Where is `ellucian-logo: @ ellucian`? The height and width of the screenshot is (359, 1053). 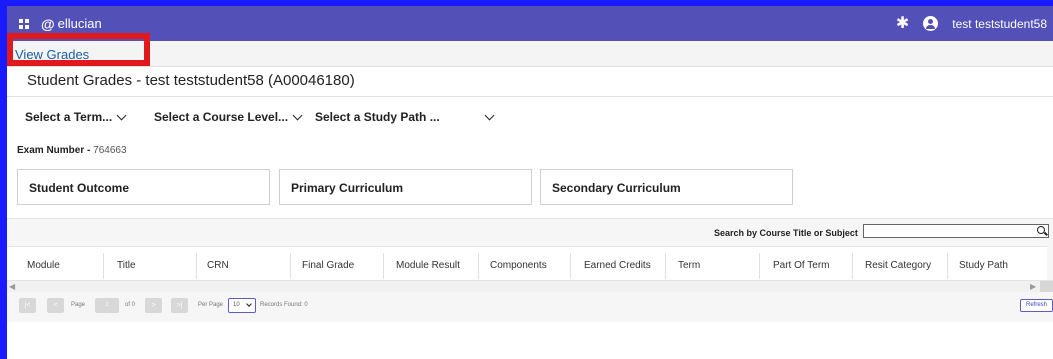
ellucian-logo: @ ellucian is located at coordinates (71, 24).